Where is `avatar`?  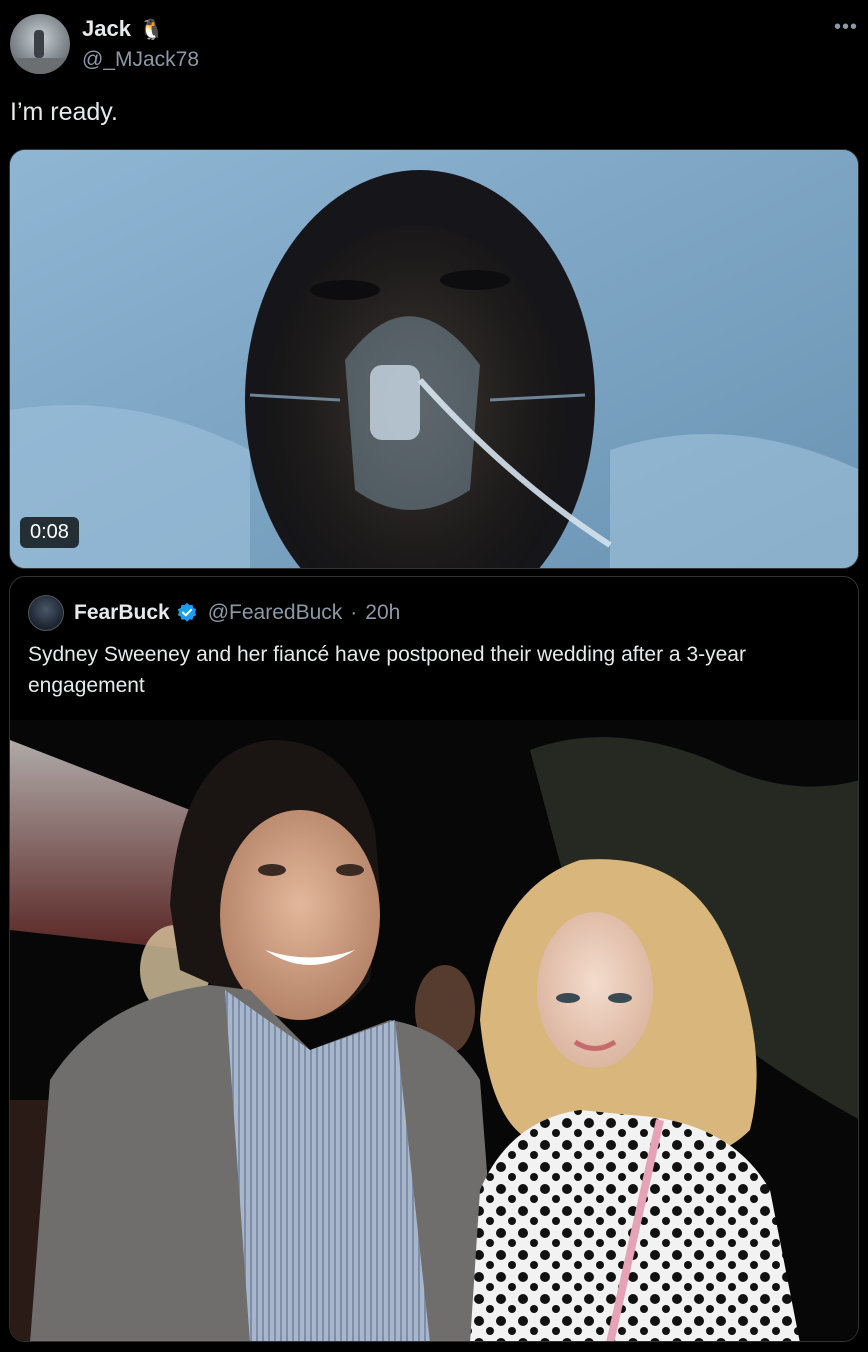 avatar is located at coordinates (40, 44).